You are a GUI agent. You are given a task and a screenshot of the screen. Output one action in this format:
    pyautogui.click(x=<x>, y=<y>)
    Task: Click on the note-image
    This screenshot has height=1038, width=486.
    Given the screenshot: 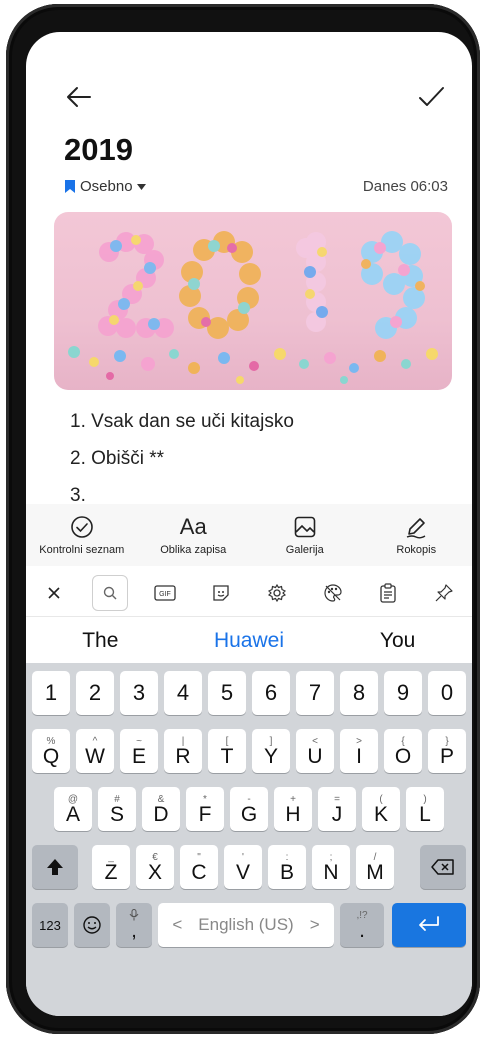 What is the action you would take?
    pyautogui.click(x=253, y=301)
    